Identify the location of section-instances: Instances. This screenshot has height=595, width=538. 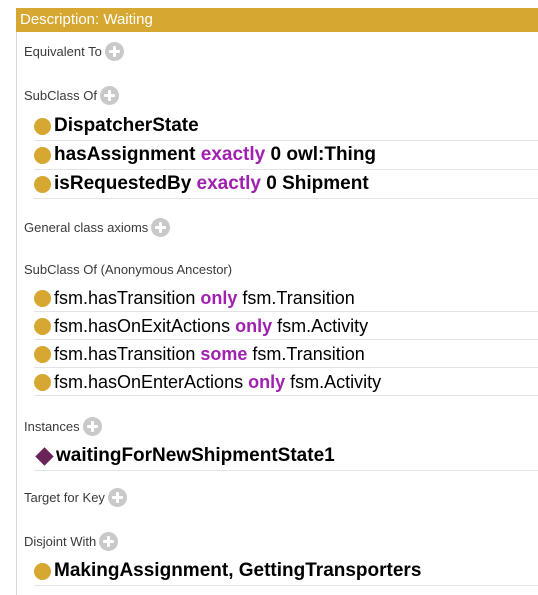
(63, 426).